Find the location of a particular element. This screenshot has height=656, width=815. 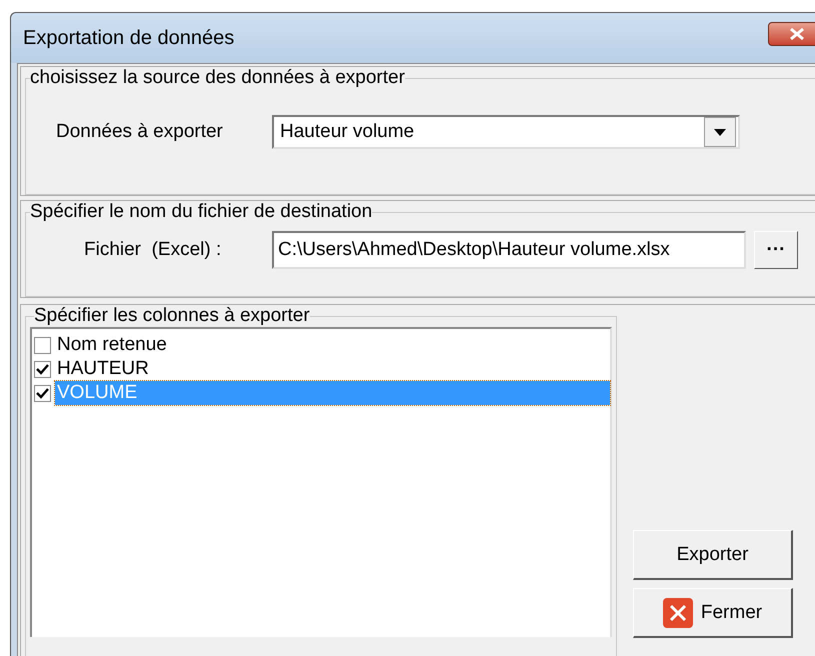

item-label: Nom retenue is located at coordinates (111, 345).